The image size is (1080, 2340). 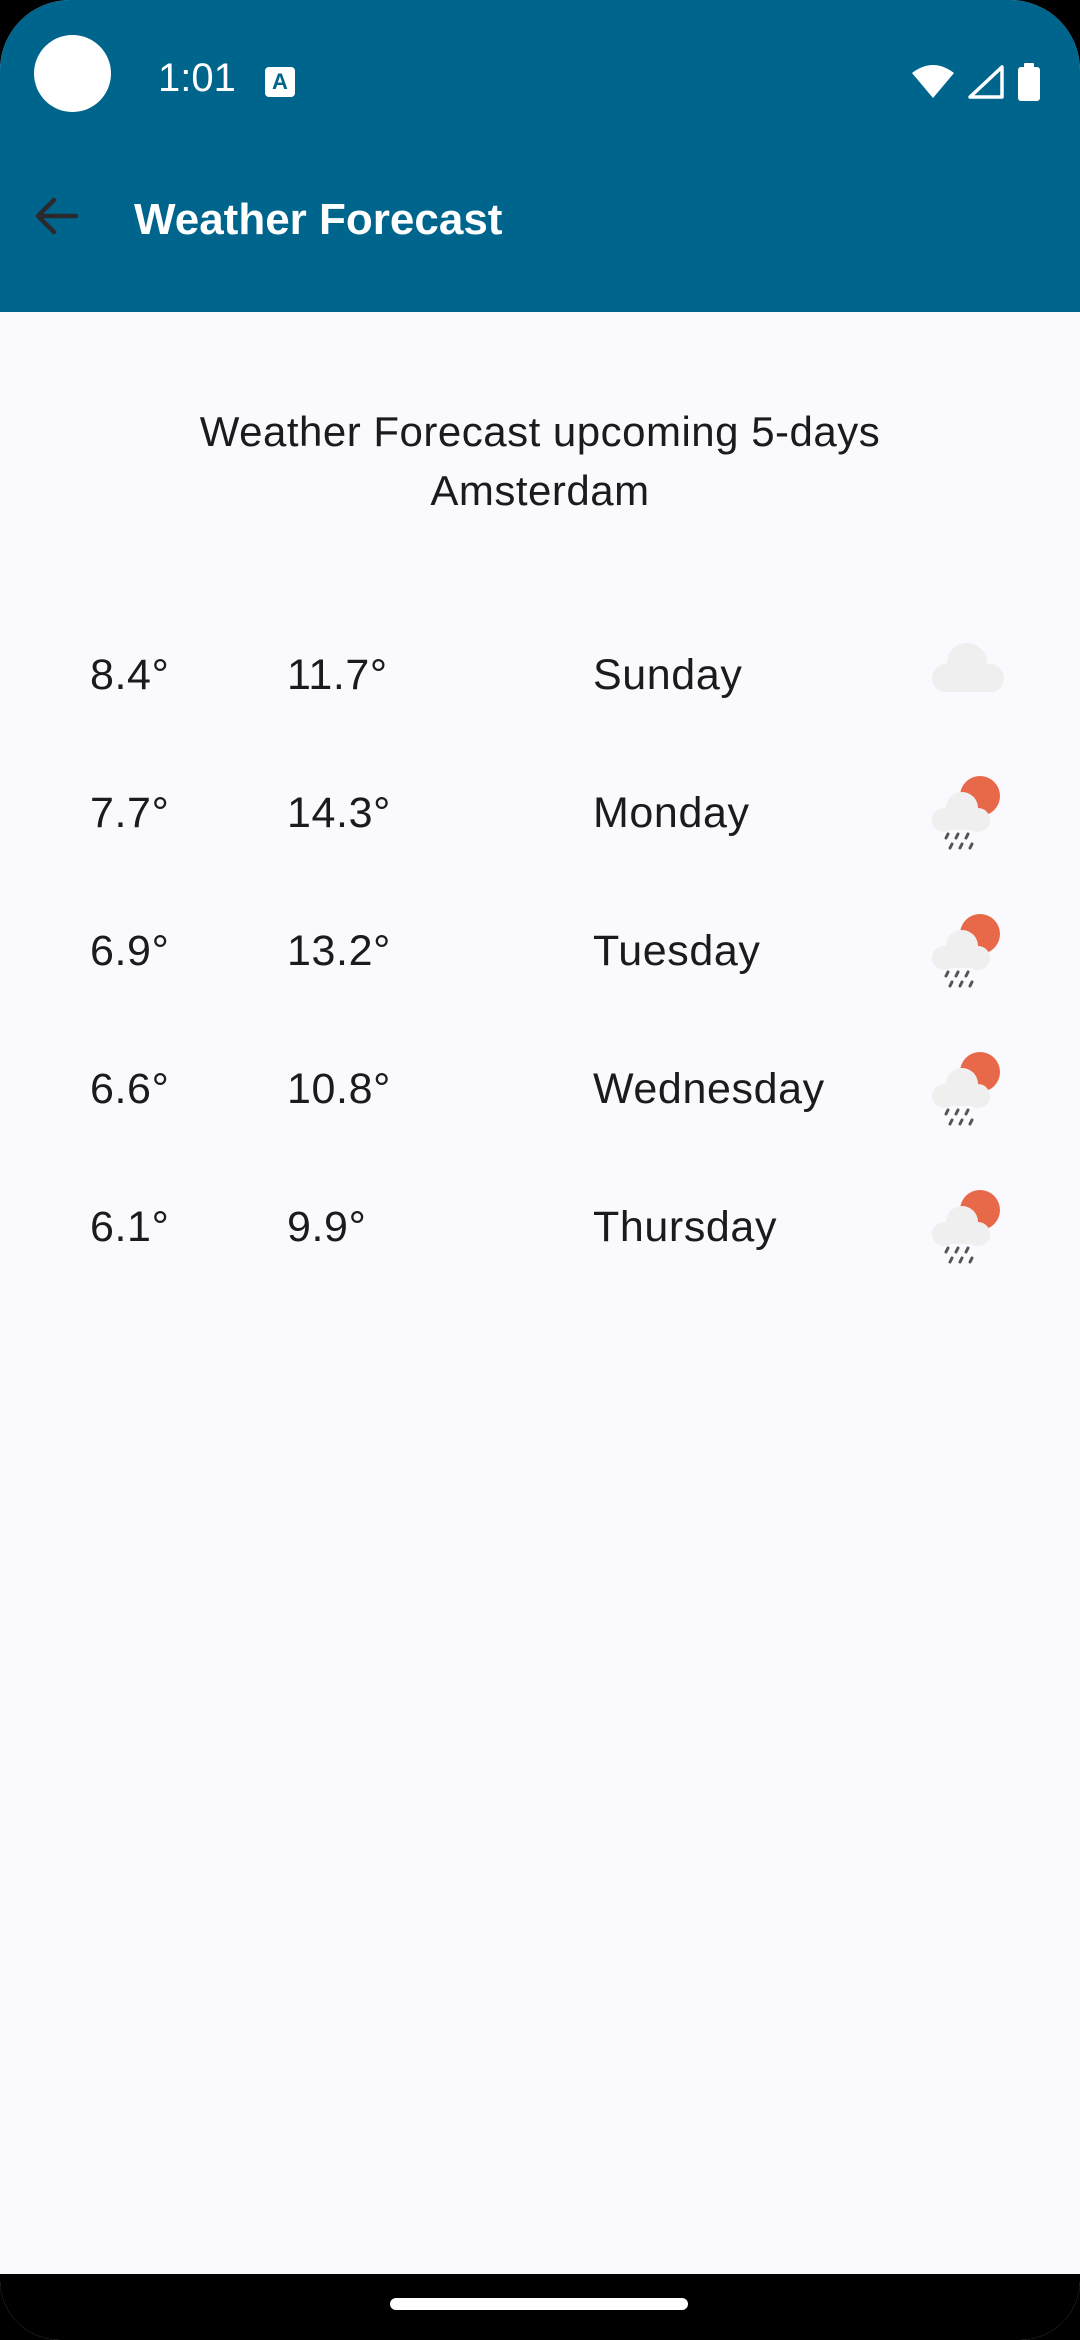 What do you see at coordinates (677, 951) in the screenshot?
I see `day-name: Tuesday` at bounding box center [677, 951].